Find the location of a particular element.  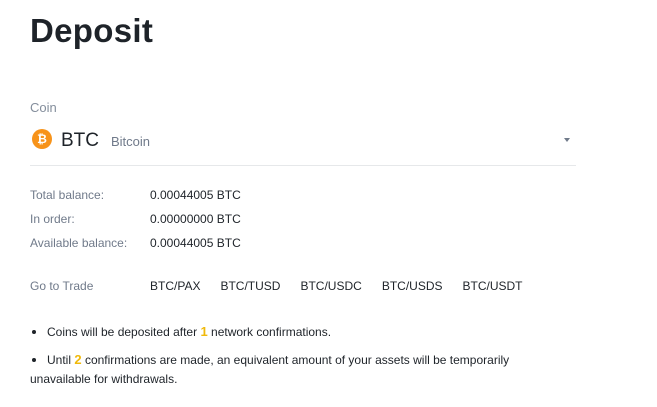

coin-label: Coin is located at coordinates (43, 107).